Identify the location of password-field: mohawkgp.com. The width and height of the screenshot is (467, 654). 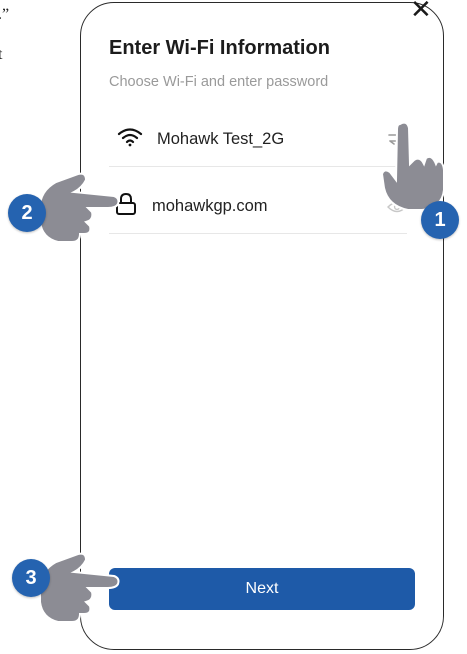
(210, 206).